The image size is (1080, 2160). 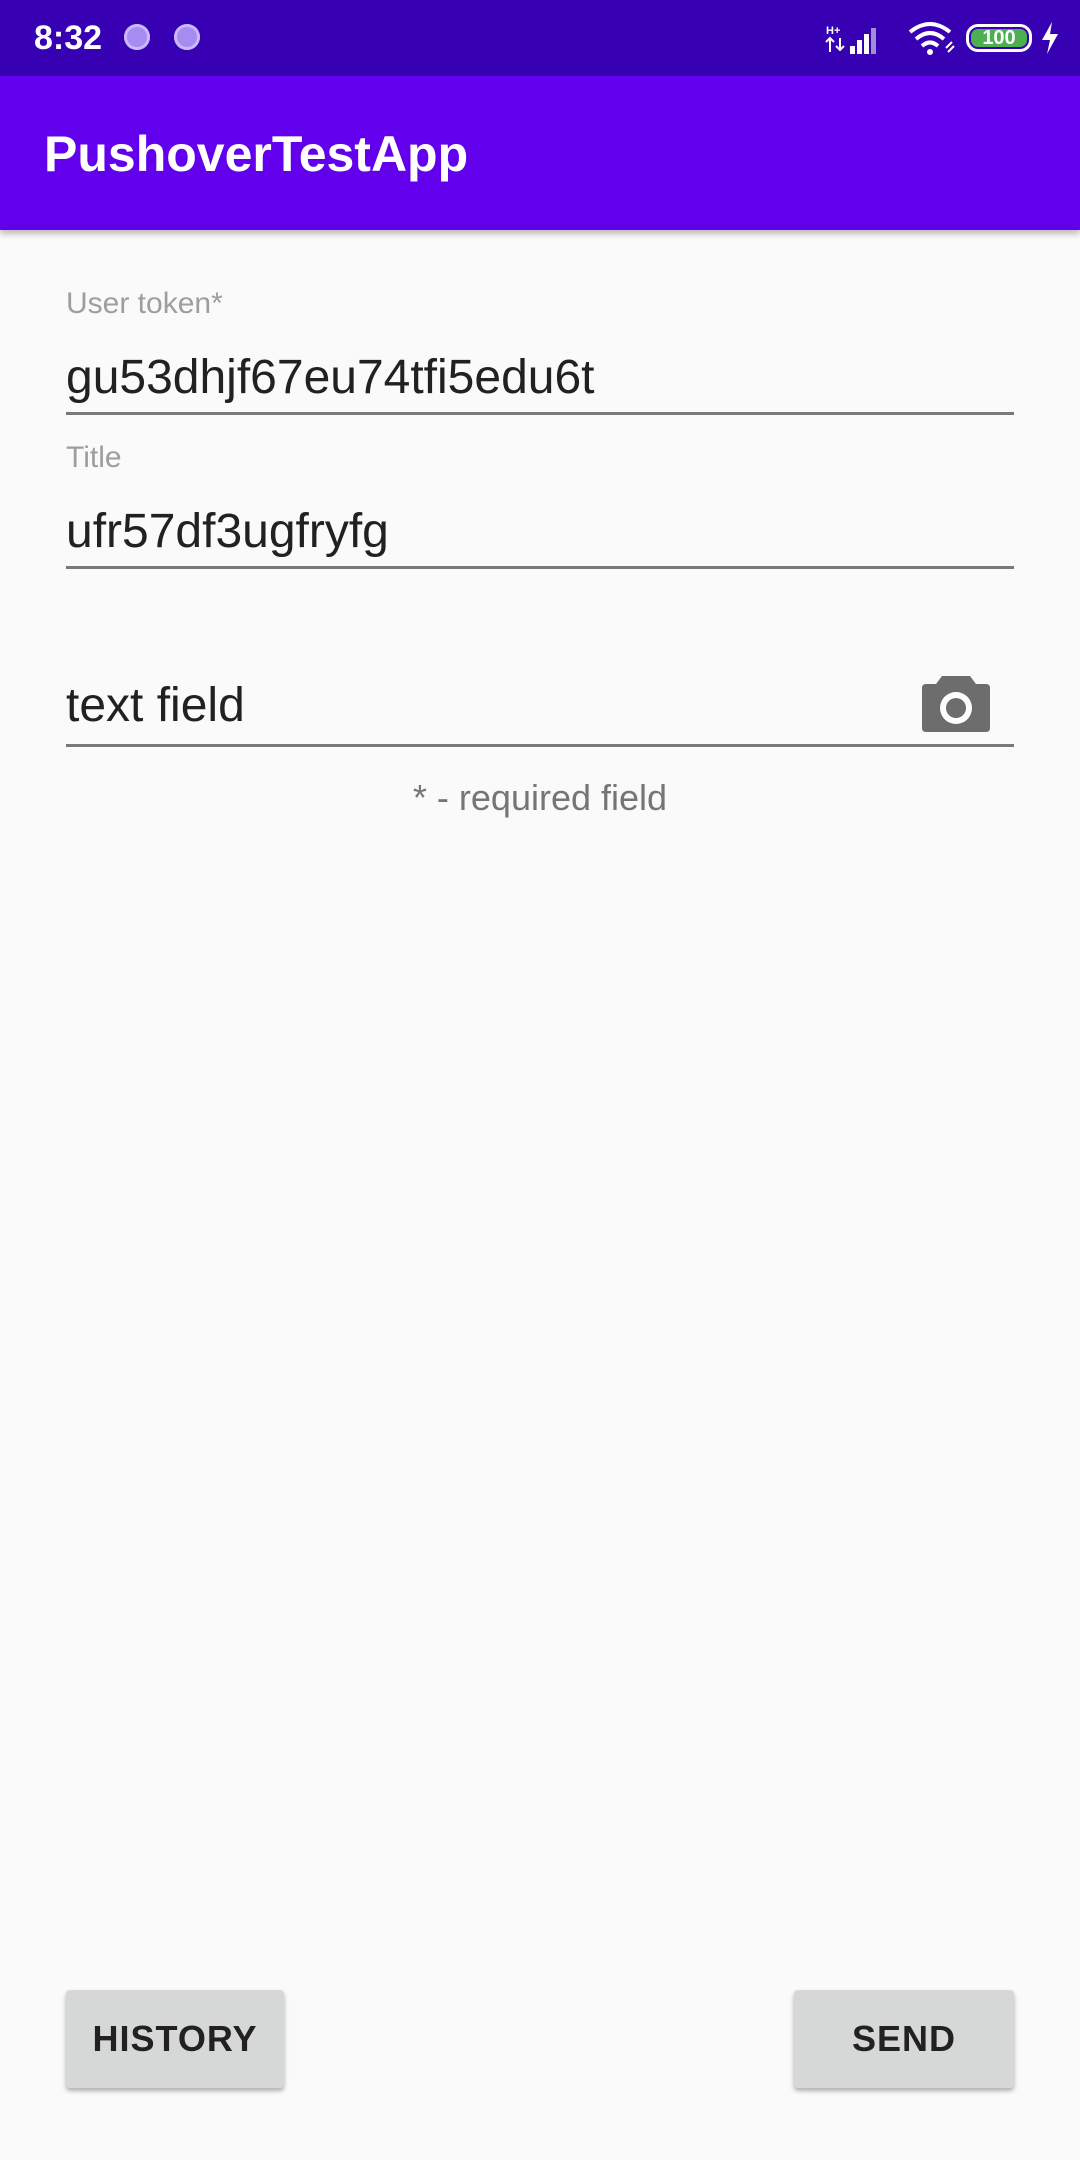 I want to click on app-title: PushoverTestApp, so click(x=256, y=154).